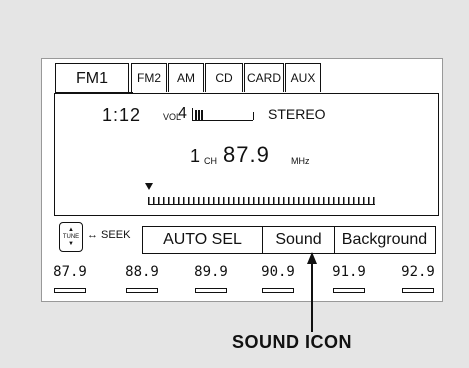  Describe the element at coordinates (246, 154) in the screenshot. I see `frequency-readout: 87.9` at that location.